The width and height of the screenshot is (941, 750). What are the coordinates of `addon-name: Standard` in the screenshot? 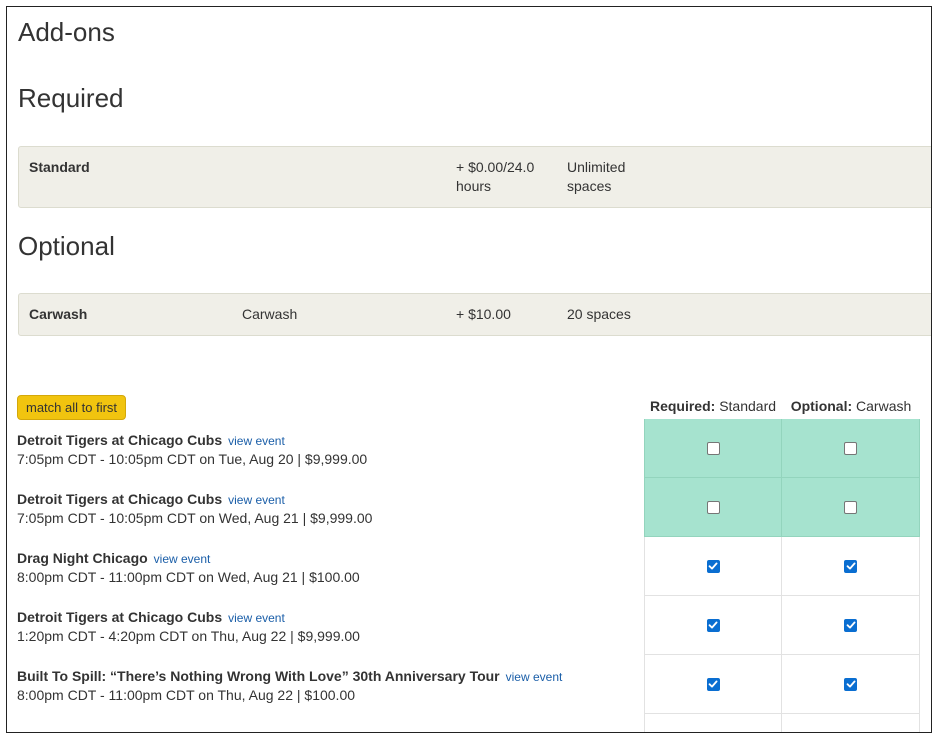 It's located at (59, 167).